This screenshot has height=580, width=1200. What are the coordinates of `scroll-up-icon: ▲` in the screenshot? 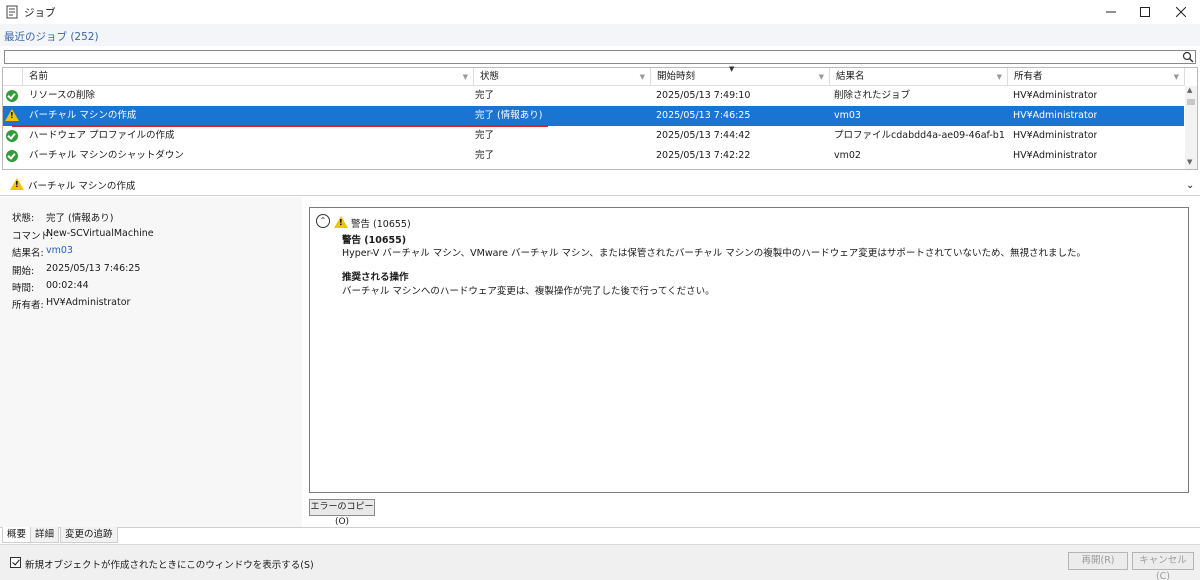 It's located at (1189, 90).